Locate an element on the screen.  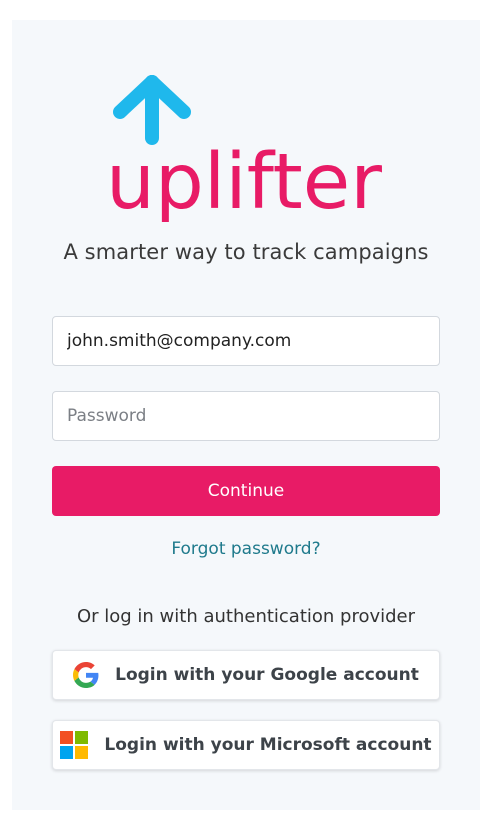
google-login-label: Login with your Google account is located at coordinates (267, 675).